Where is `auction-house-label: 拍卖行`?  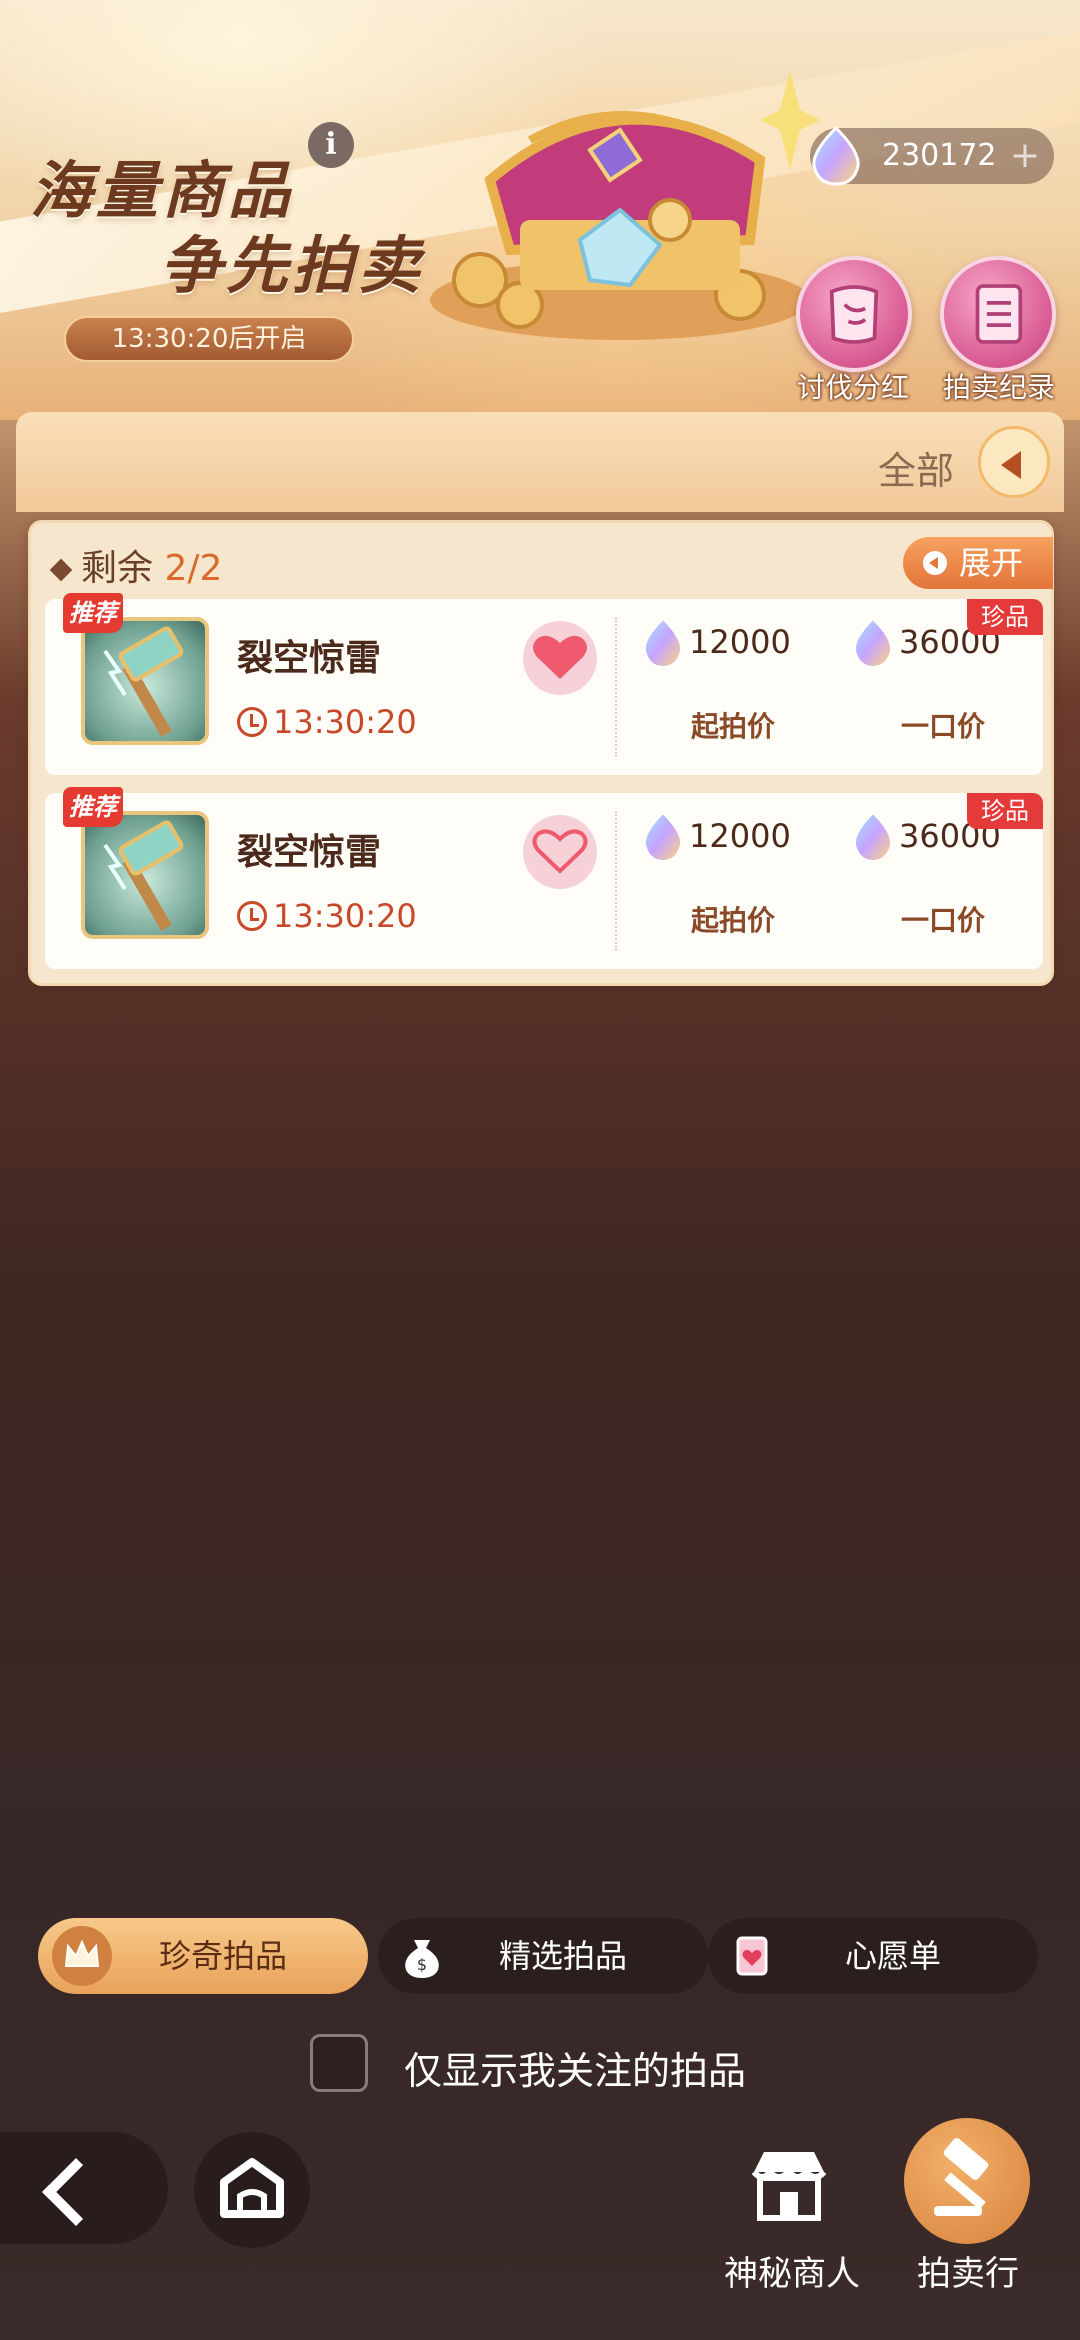
auction-house-label: 拍卖行 is located at coordinates (968, 2270).